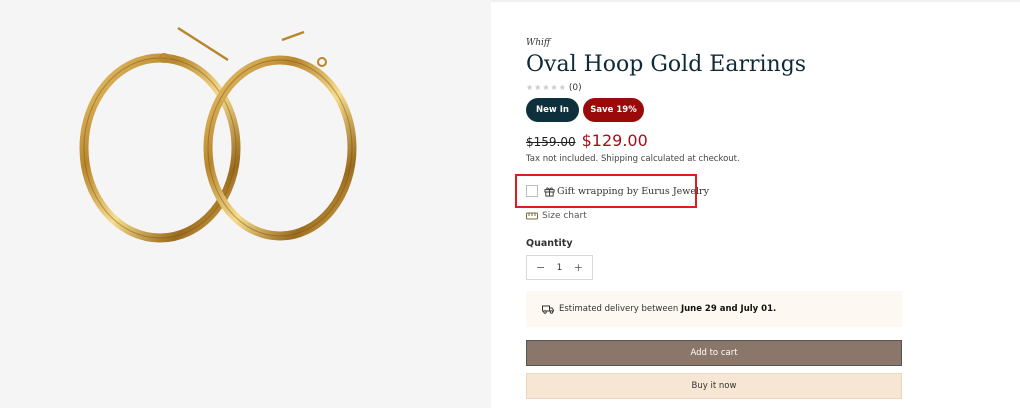 The image size is (1020, 408). Describe the element at coordinates (633, 191) in the screenshot. I see `gift-wrapping-label: Gift wrapping by Eurus Jewelry` at that location.